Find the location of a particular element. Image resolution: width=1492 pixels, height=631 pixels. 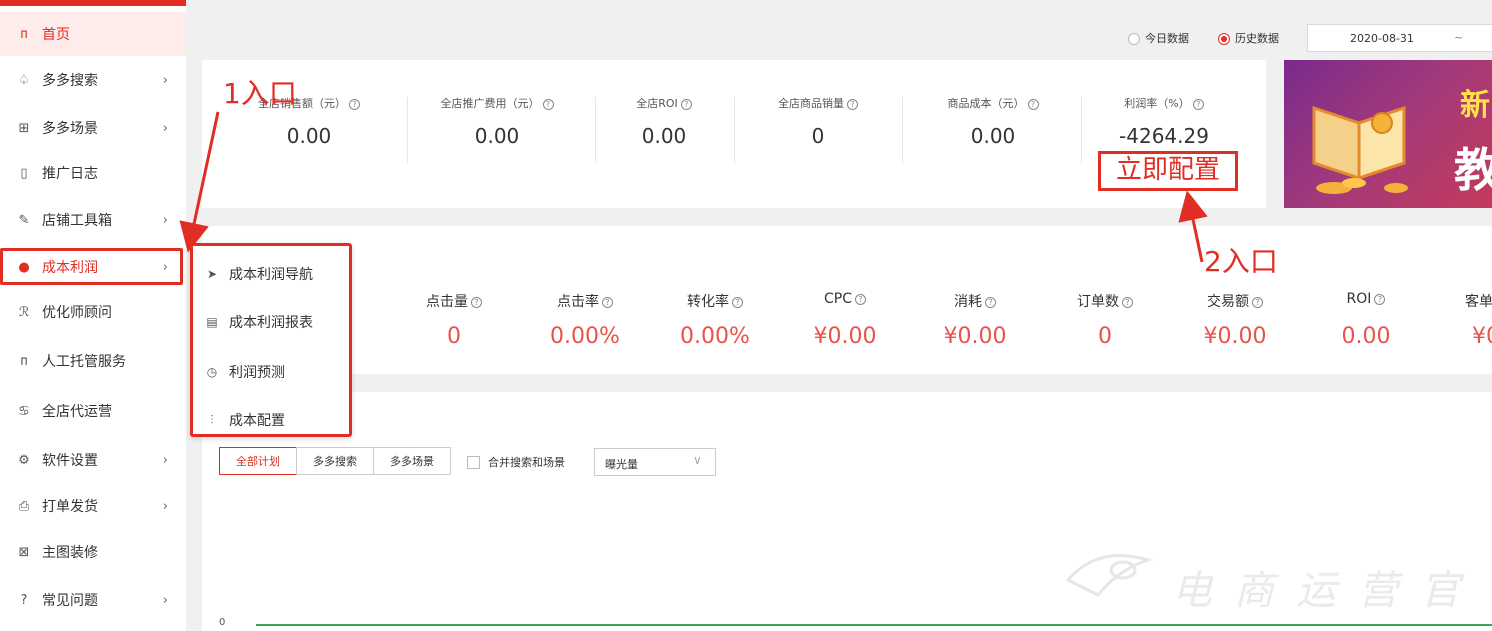

chevron-down-icon: ∨ is located at coordinates (697, 460).